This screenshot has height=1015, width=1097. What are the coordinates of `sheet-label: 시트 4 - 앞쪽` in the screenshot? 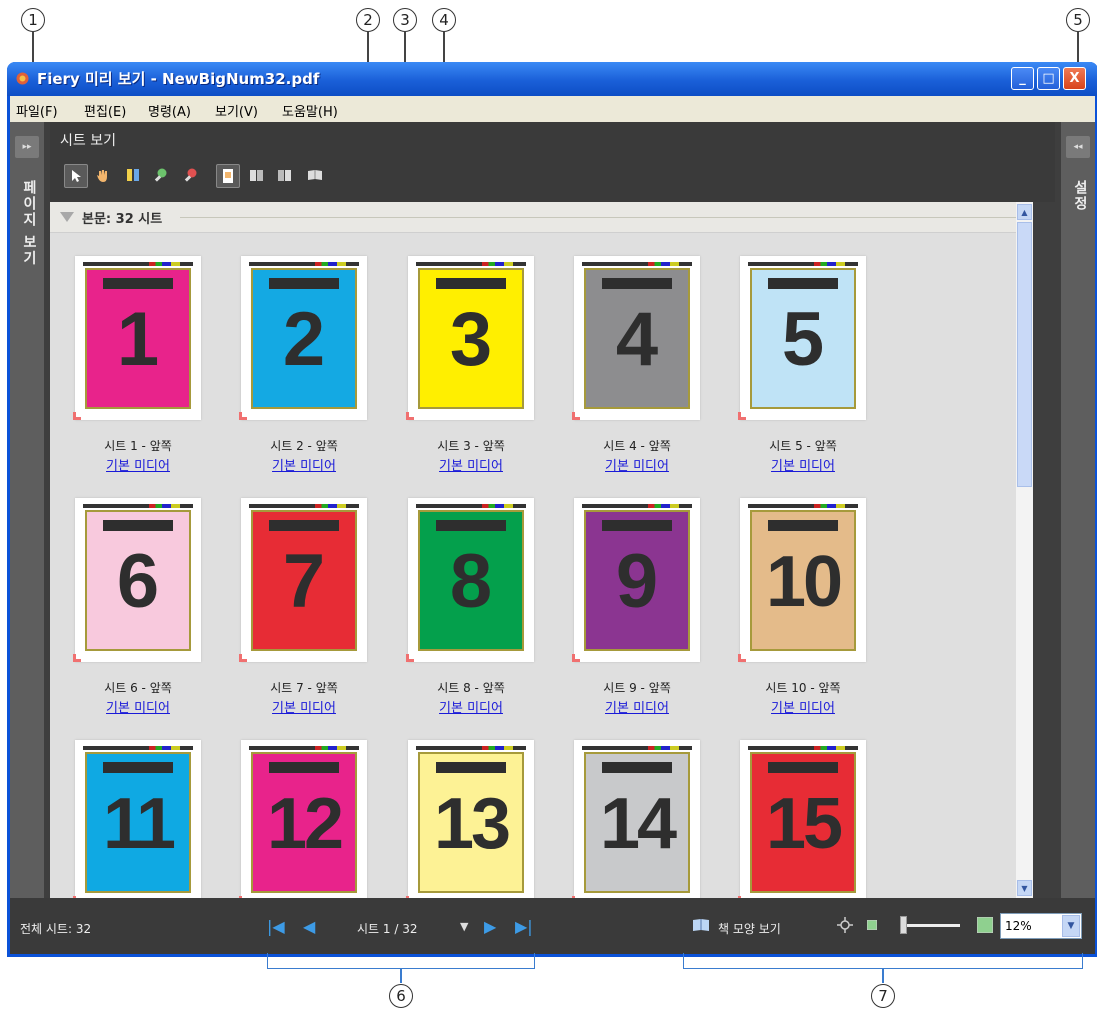 It's located at (637, 446).